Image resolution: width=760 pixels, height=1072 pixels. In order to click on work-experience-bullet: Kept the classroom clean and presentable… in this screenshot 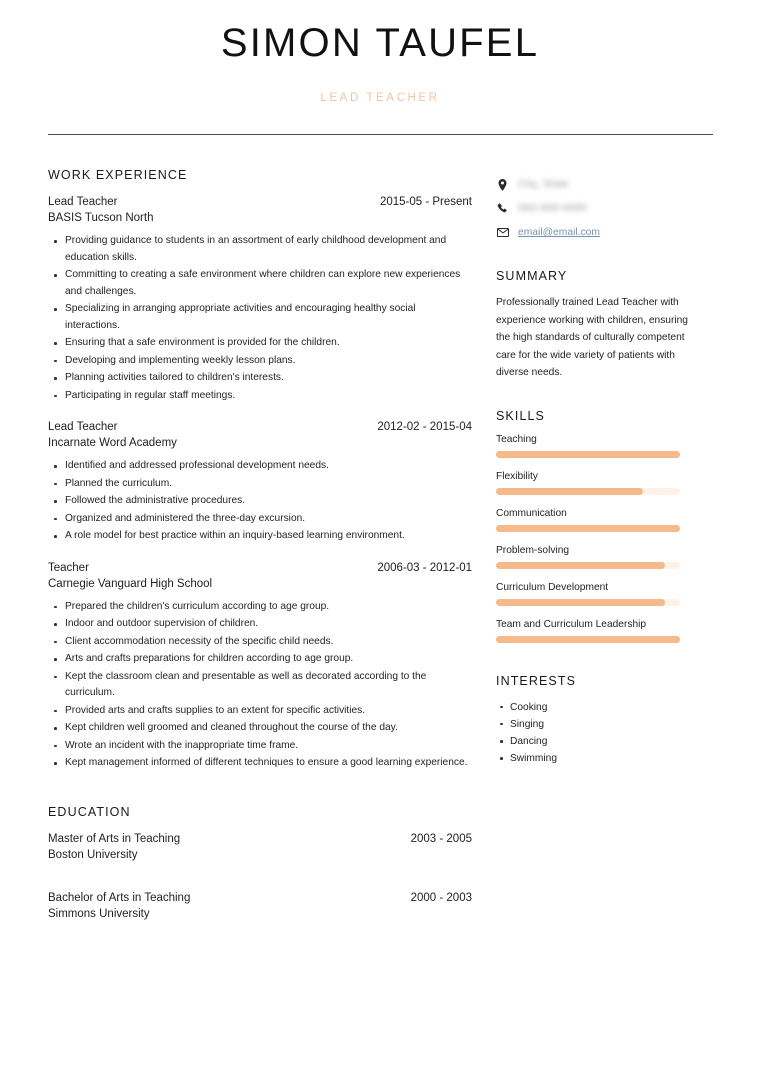, I will do `click(263, 685)`.